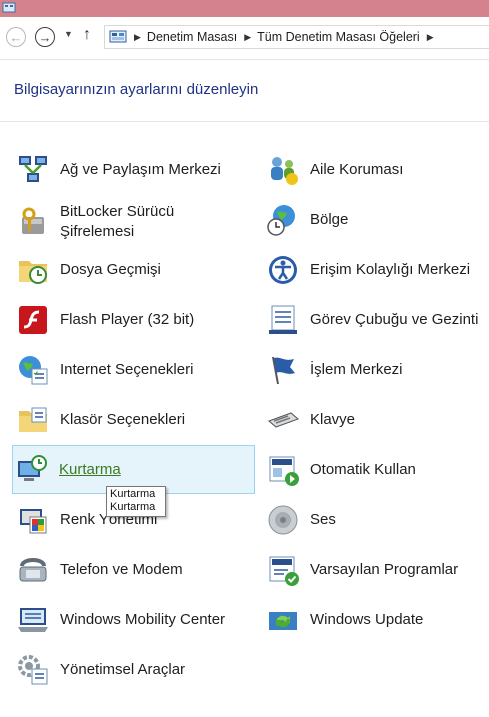 The height and width of the screenshot is (717, 489). I want to click on item-network-sharing-center: Ağ ve Paylaşım Merkezi, so click(134, 170).